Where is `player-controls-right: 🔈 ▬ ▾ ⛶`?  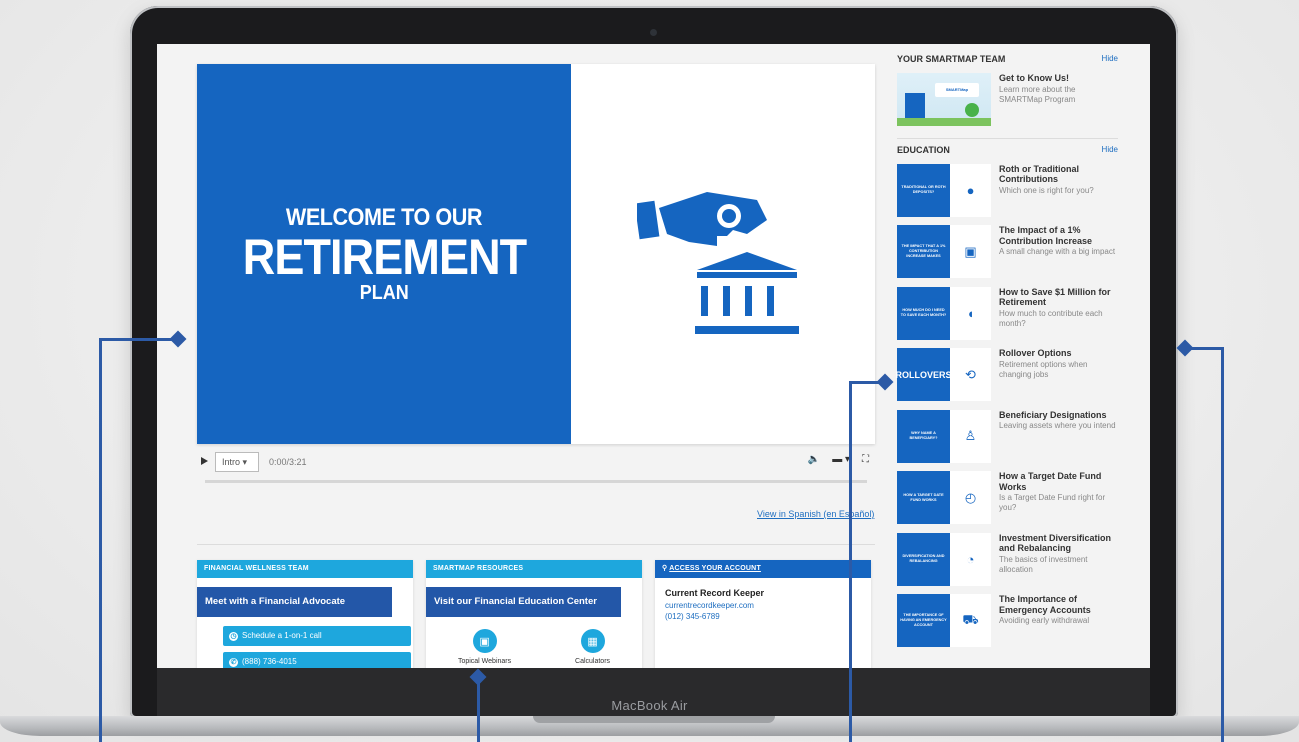 player-controls-right: 🔈 ▬ ▾ ⛶ is located at coordinates (838, 459).